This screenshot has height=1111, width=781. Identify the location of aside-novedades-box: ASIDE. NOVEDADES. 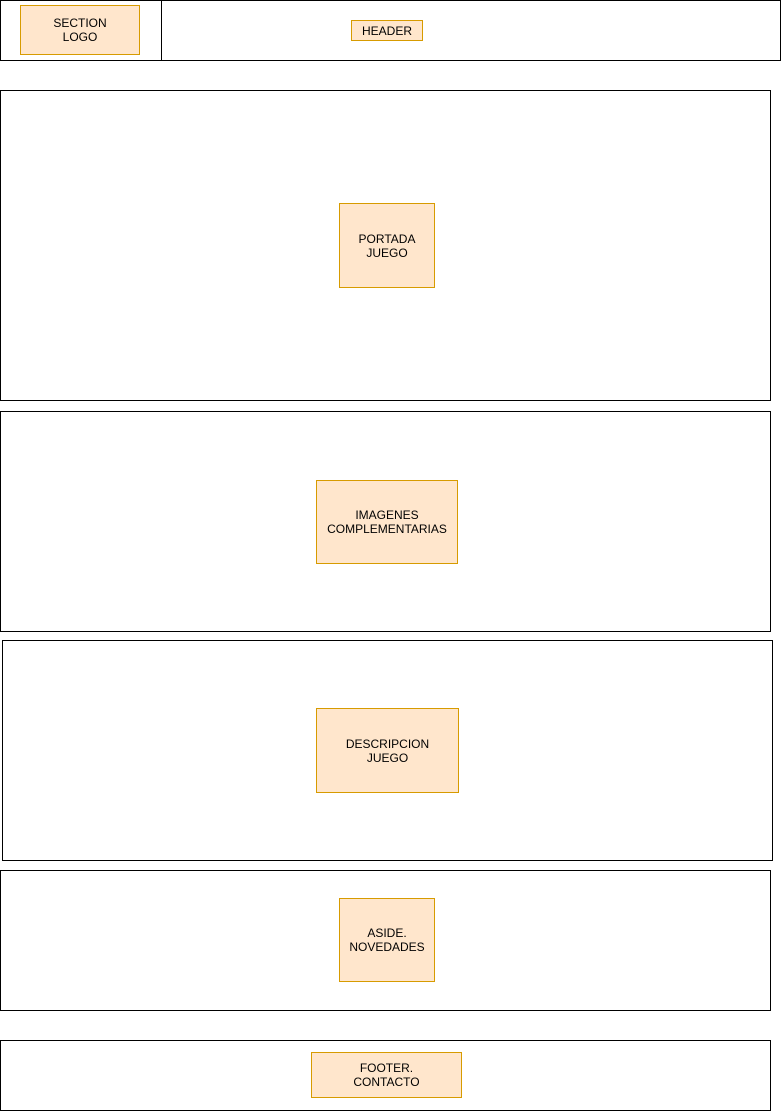
(387, 940).